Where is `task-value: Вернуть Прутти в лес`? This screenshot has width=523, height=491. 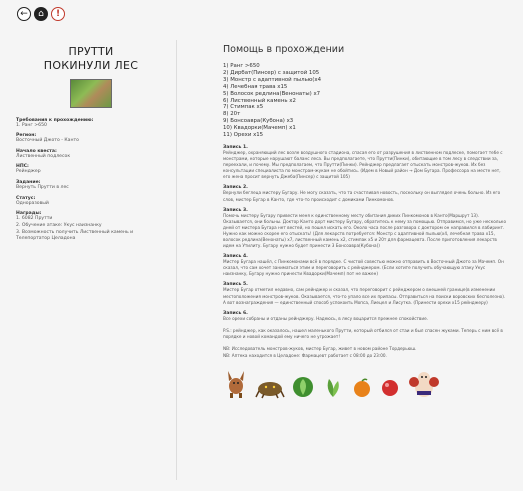
task-value: Вернуть Прутти в лес is located at coordinates (42, 188).